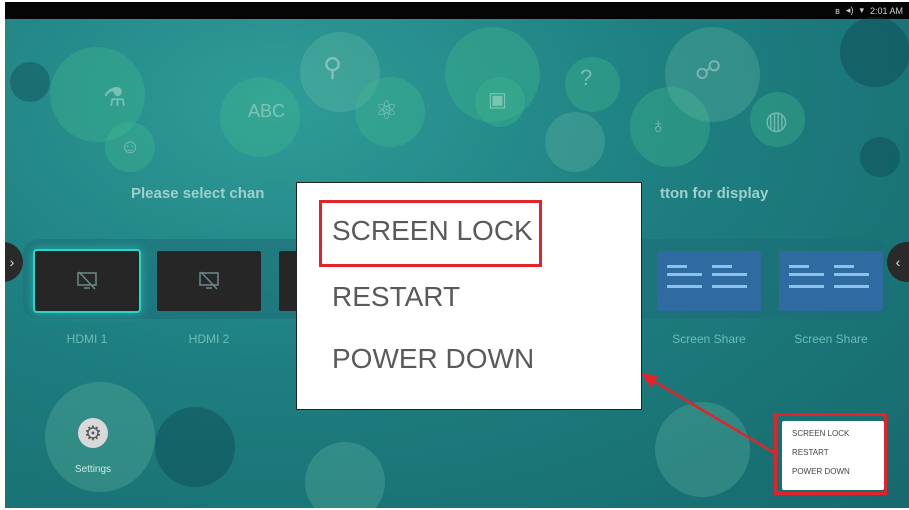  What do you see at coordinates (396, 296) in the screenshot?
I see `zoomed-item-restart: RESTART` at bounding box center [396, 296].